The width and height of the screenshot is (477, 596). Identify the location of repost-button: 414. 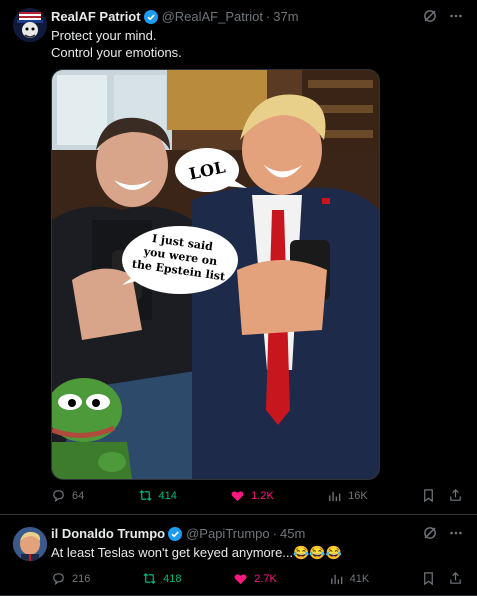
(157, 495).